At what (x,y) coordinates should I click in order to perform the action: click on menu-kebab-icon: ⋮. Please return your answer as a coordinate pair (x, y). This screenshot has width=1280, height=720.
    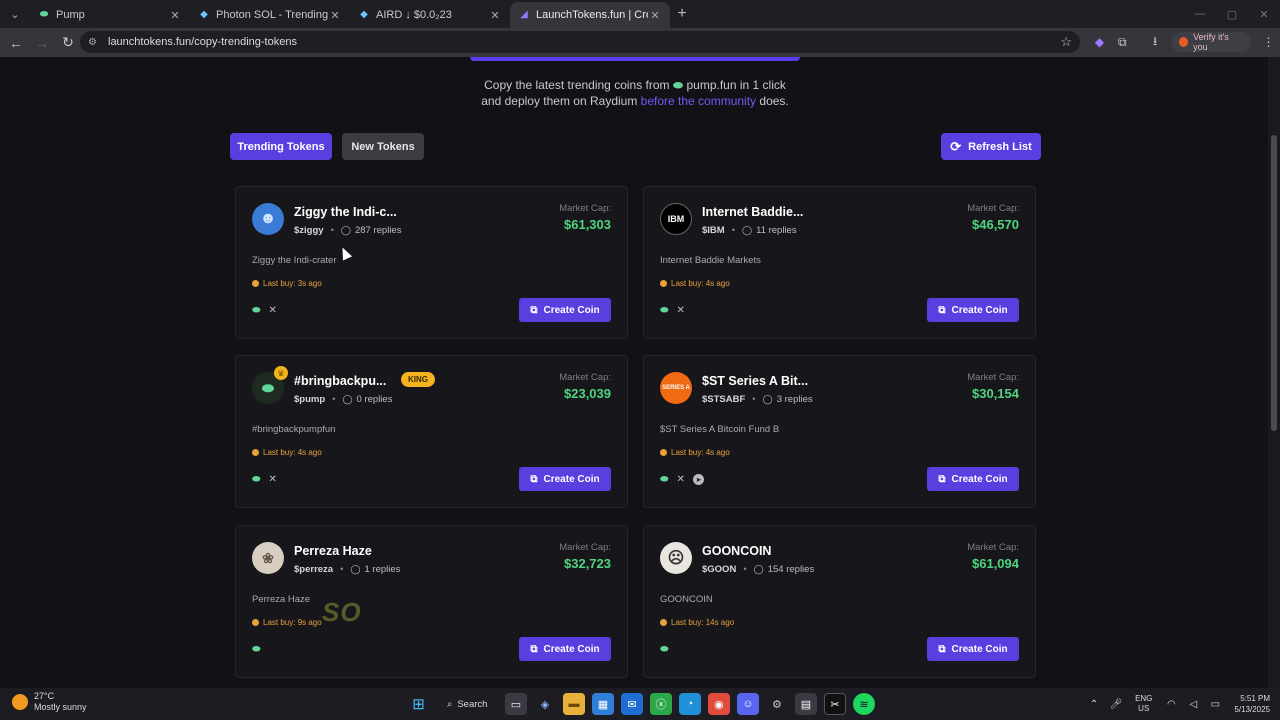
    Looking at the image, I should click on (1268, 42).